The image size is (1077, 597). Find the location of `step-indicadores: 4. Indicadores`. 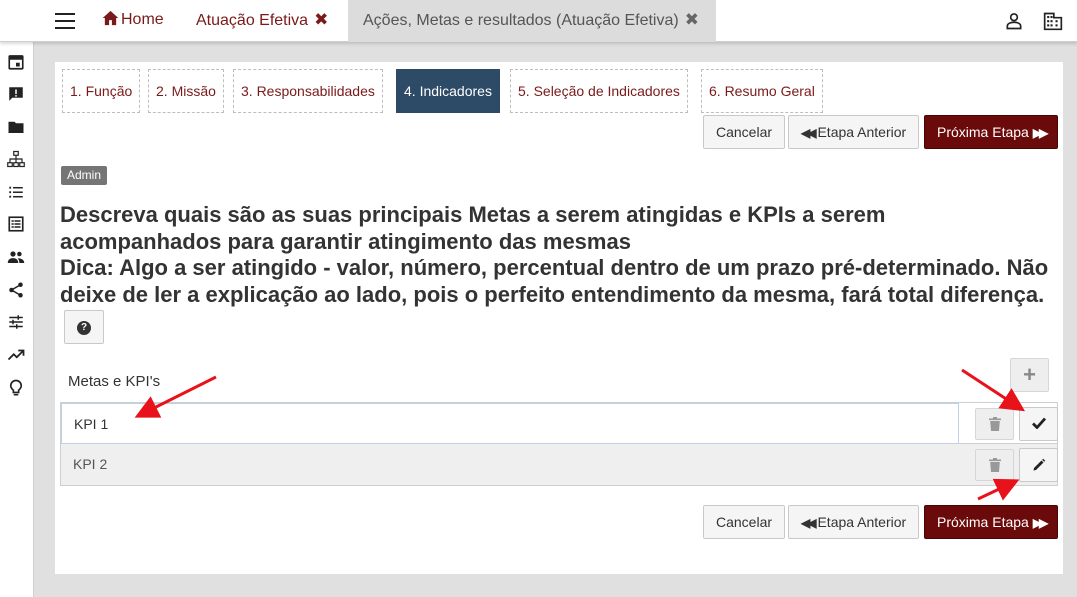

step-indicadores: 4. Indicadores is located at coordinates (448, 91).